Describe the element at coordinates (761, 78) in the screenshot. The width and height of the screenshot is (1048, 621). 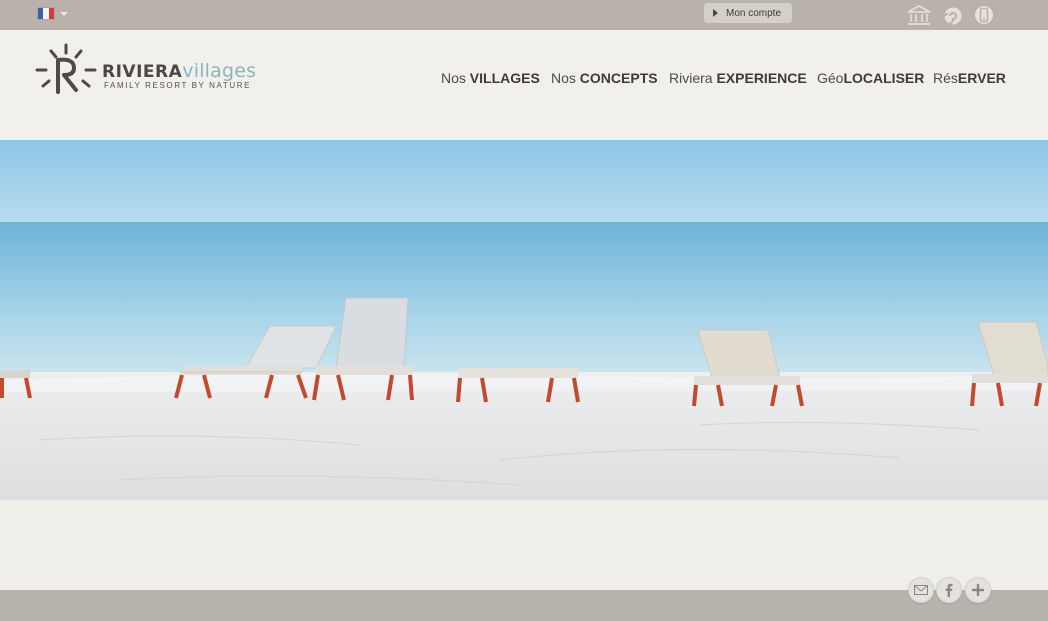
I see `nav-bold: EXPERIENCE` at that location.